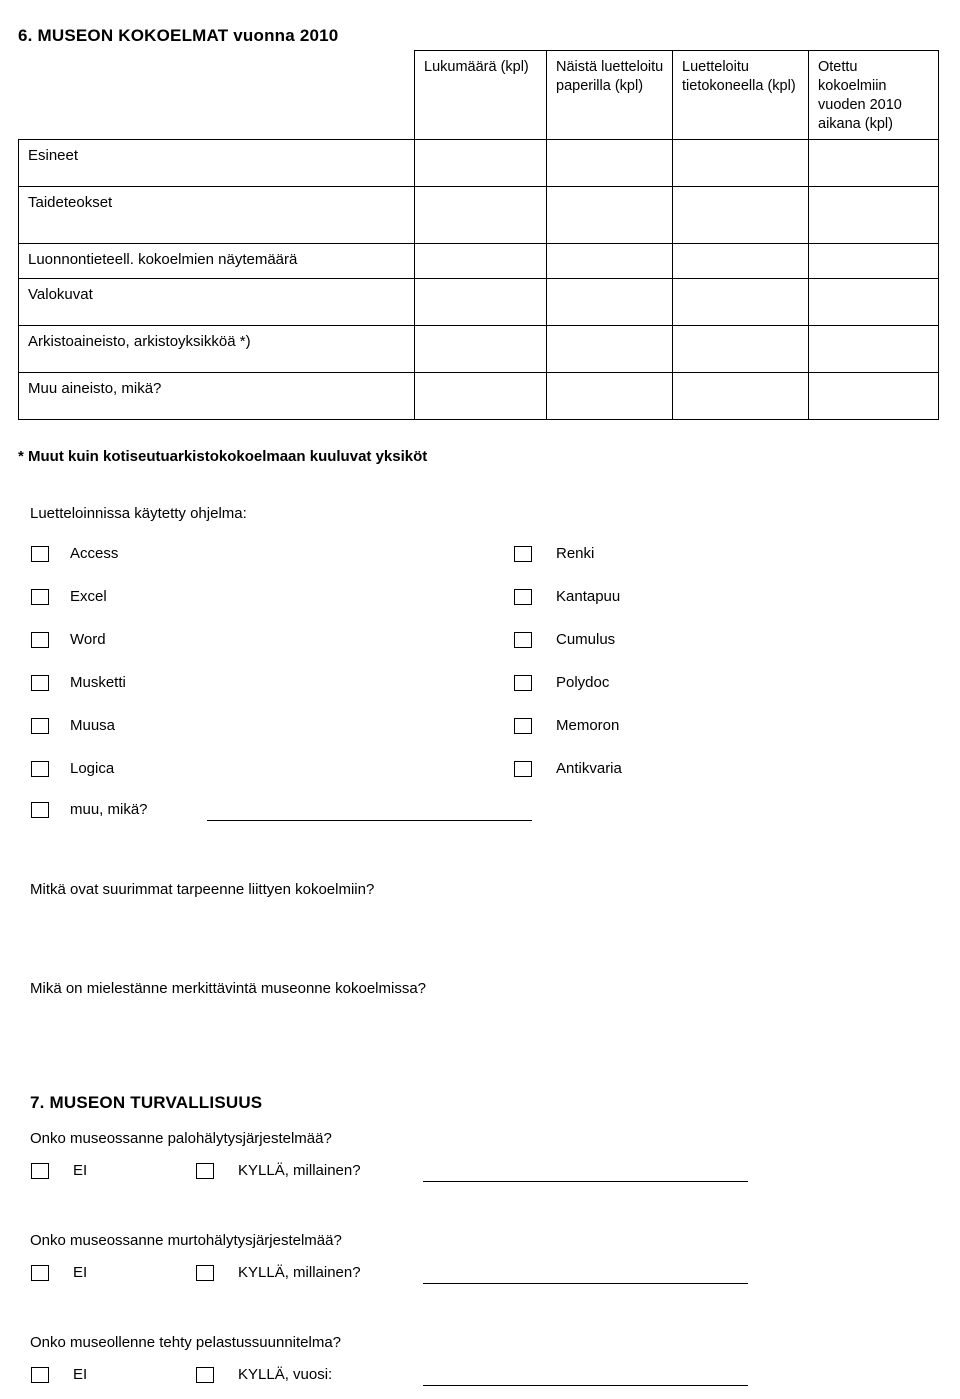 The width and height of the screenshot is (960, 1399). I want to click on burglar-alarm-answer-line, so click(585, 1283).